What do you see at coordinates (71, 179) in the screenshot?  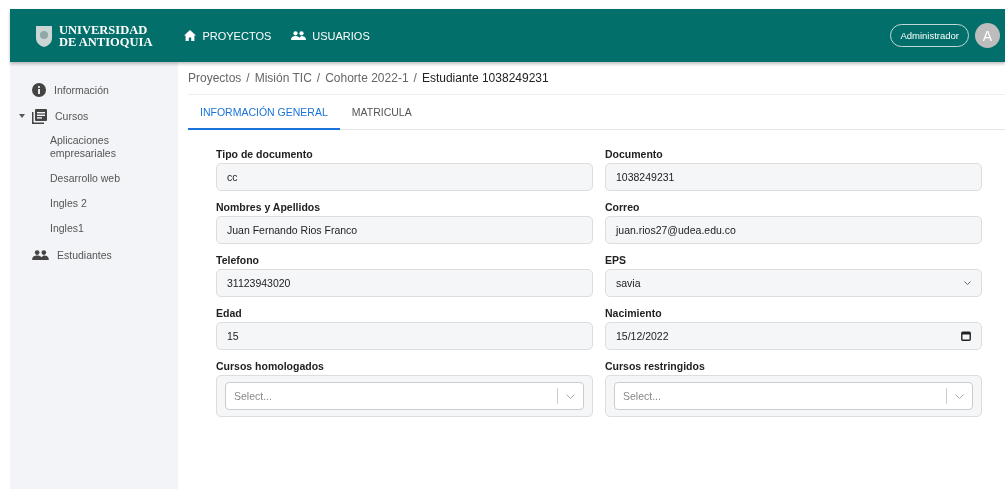 I see `sidebar-subitem: Desarrollo web` at bounding box center [71, 179].